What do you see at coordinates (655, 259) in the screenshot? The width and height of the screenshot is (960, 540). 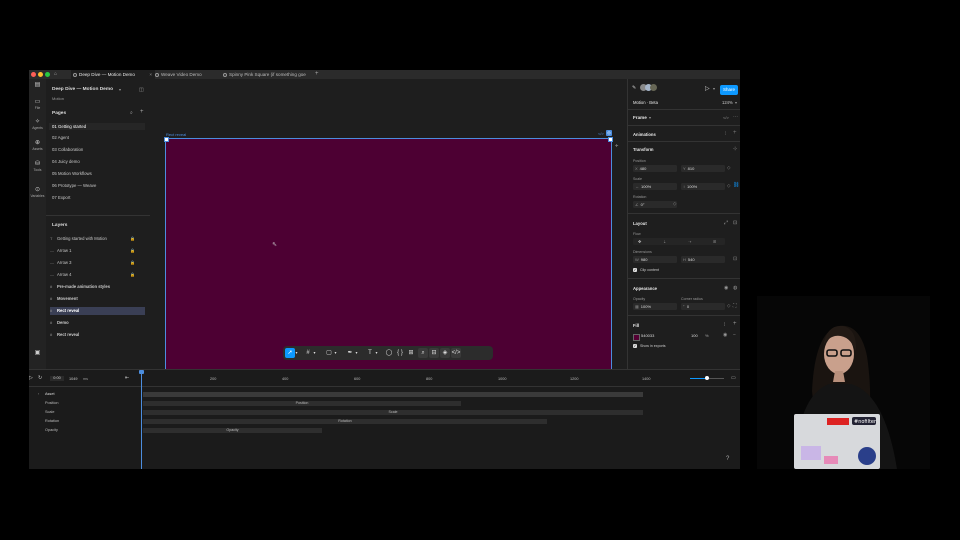 I see `width-field: W 980` at bounding box center [655, 259].